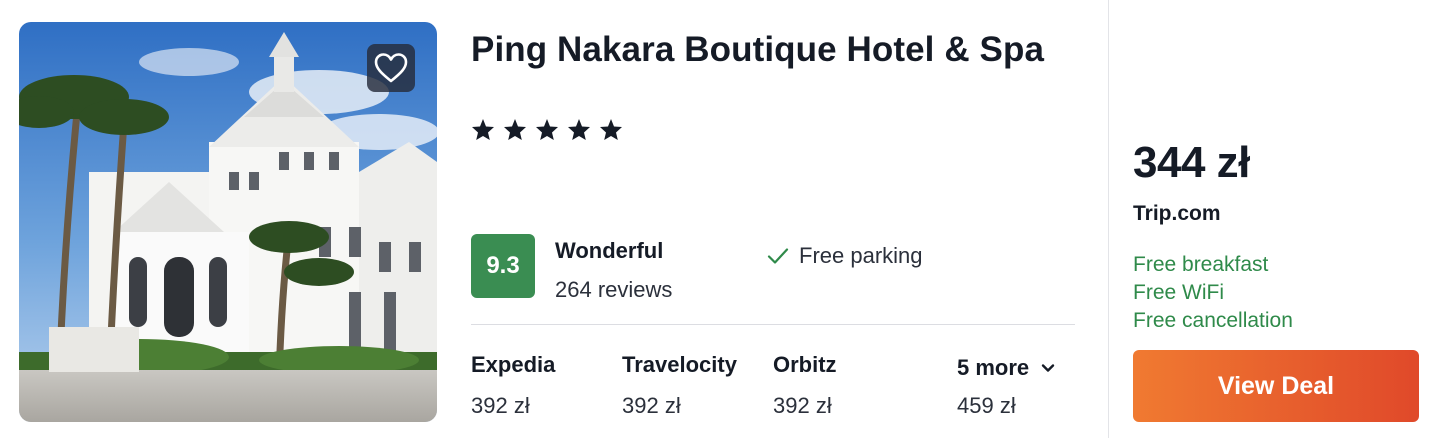 Image resolution: width=1434 pixels, height=438 pixels. I want to click on heart-icon, so click(391, 68).